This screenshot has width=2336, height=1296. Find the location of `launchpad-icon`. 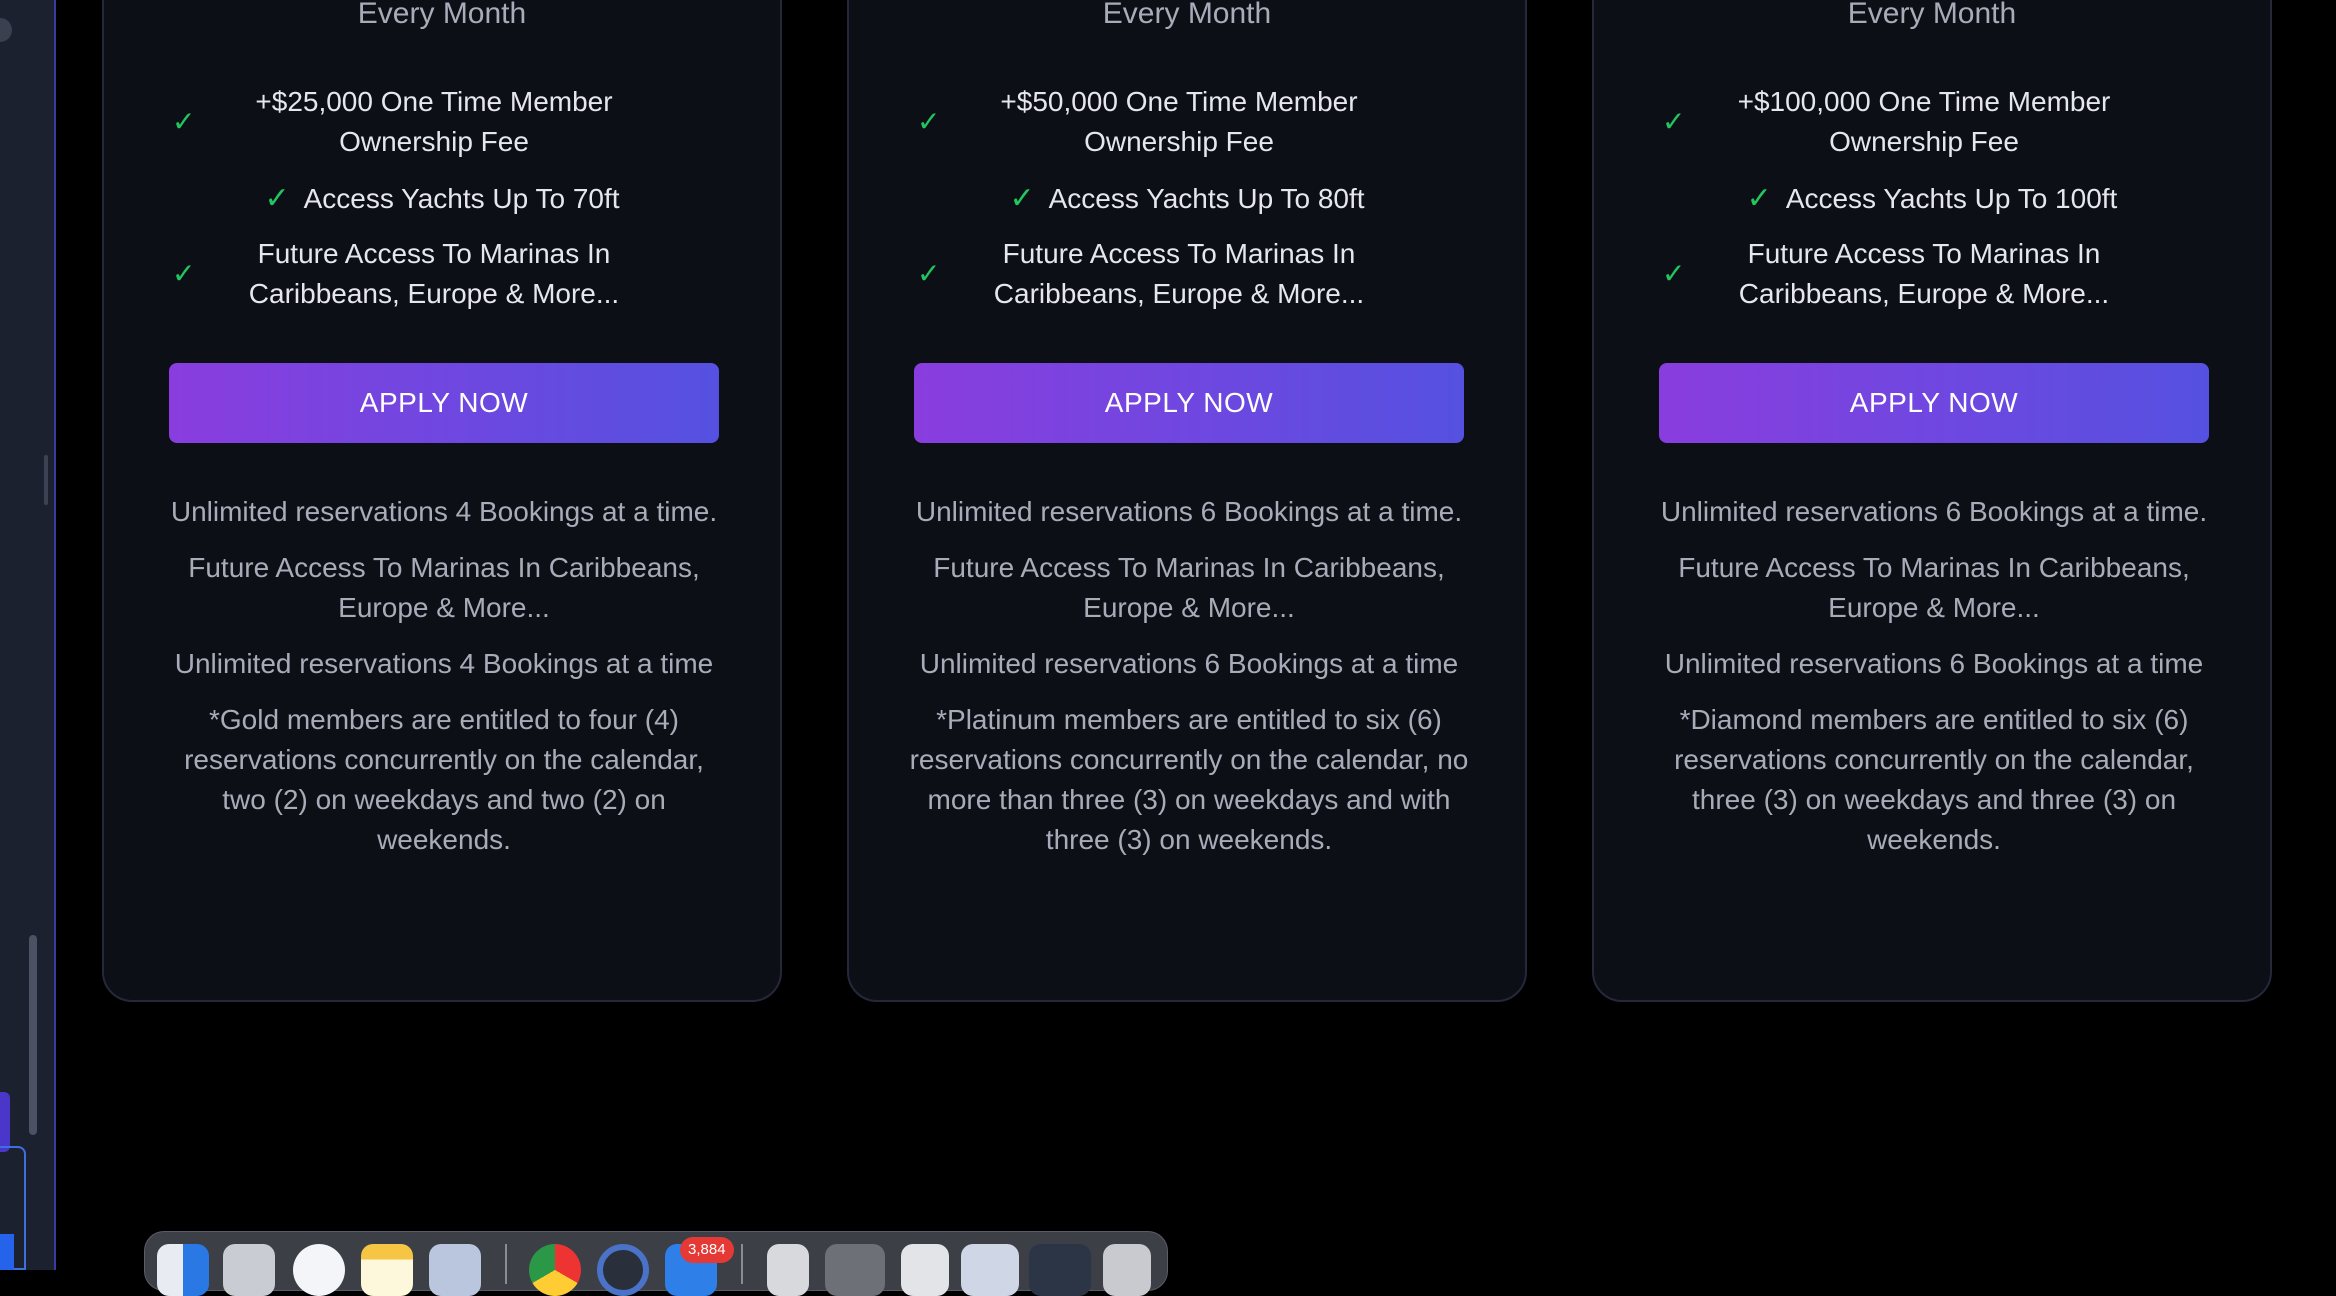

launchpad-icon is located at coordinates (249, 1270).